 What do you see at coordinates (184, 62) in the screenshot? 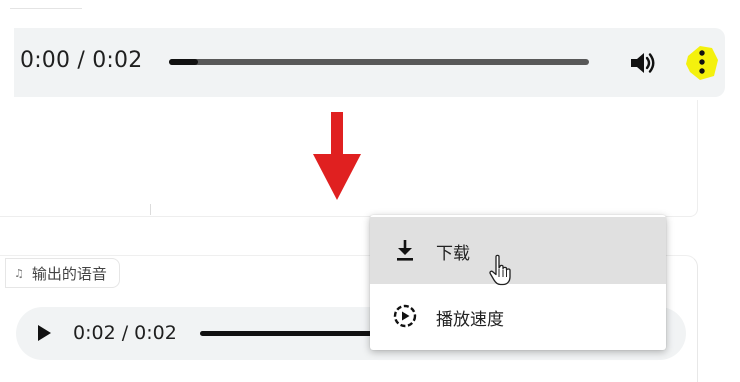
I see `progress-fill` at bounding box center [184, 62].